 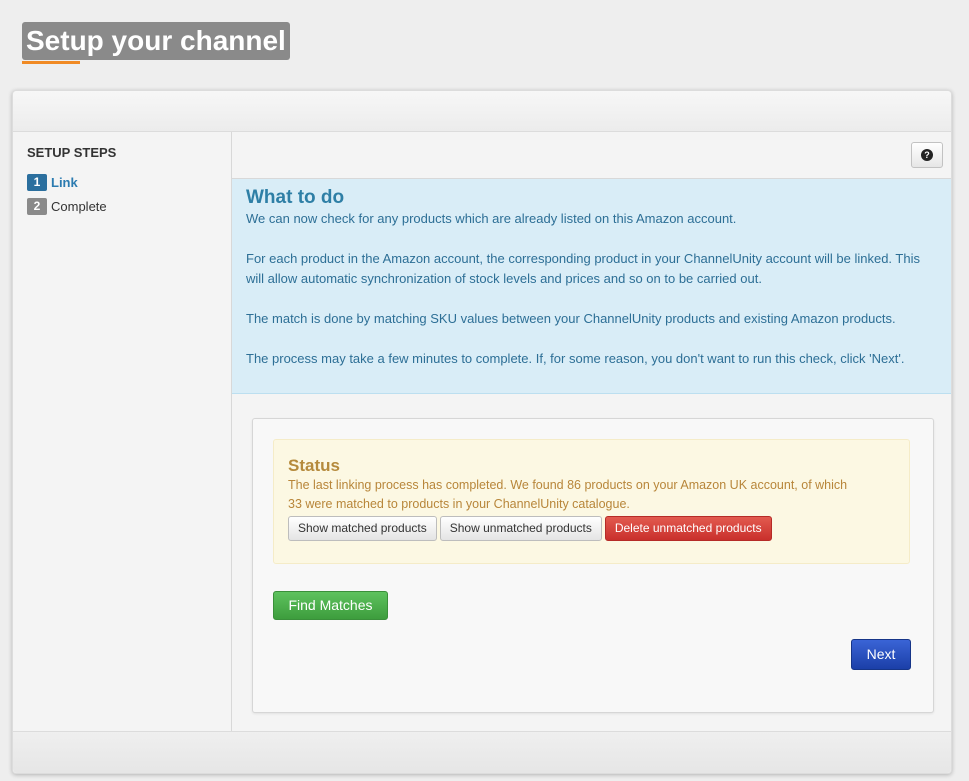 What do you see at coordinates (881, 654) in the screenshot?
I see `next-button: Next` at bounding box center [881, 654].